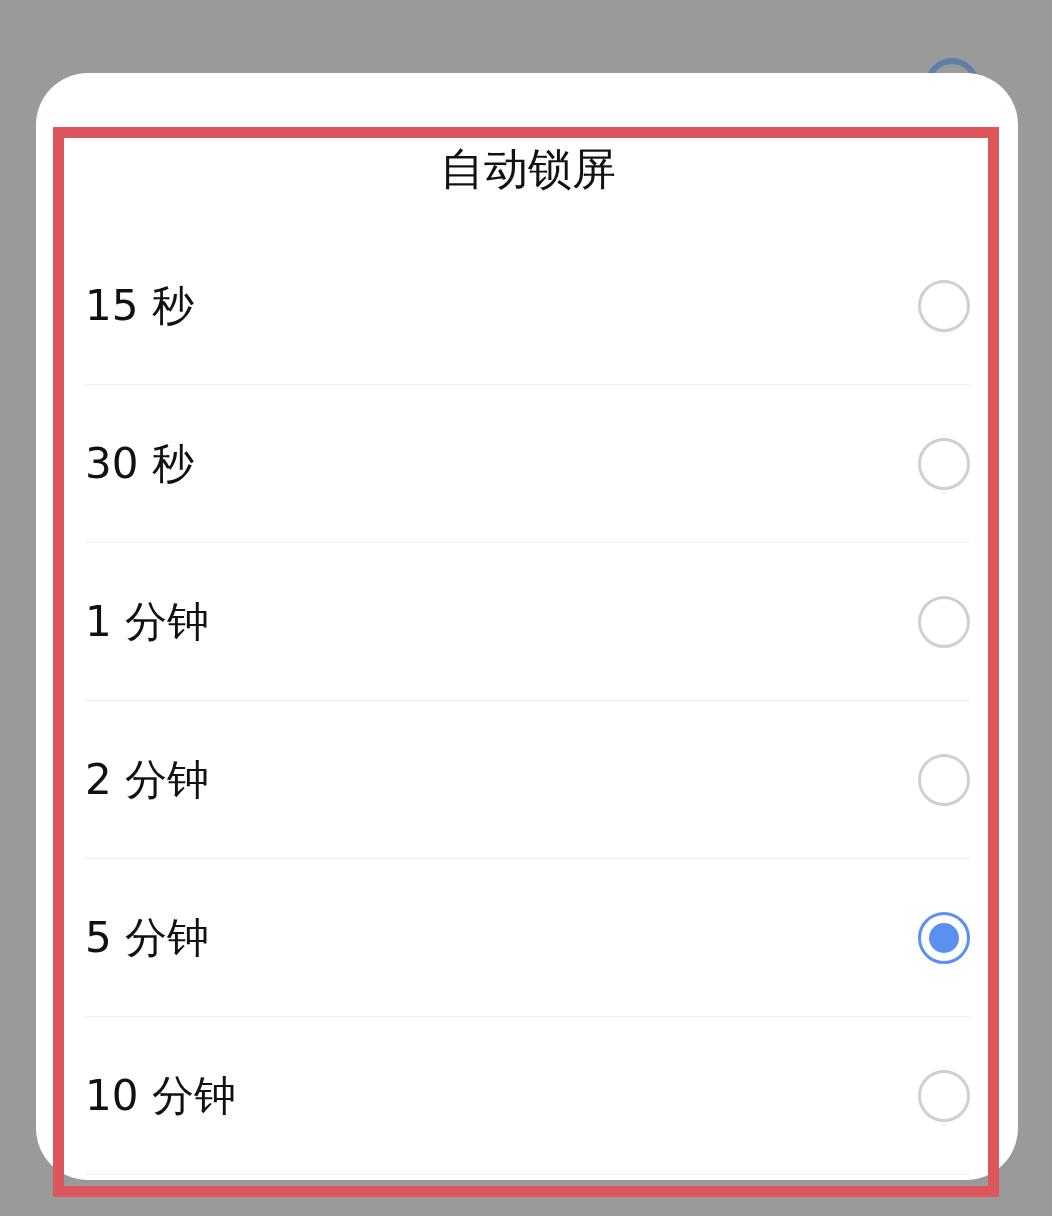 The width and height of the screenshot is (1052, 1216). What do you see at coordinates (139, 305) in the screenshot?
I see `option-label: 15 秒` at bounding box center [139, 305].